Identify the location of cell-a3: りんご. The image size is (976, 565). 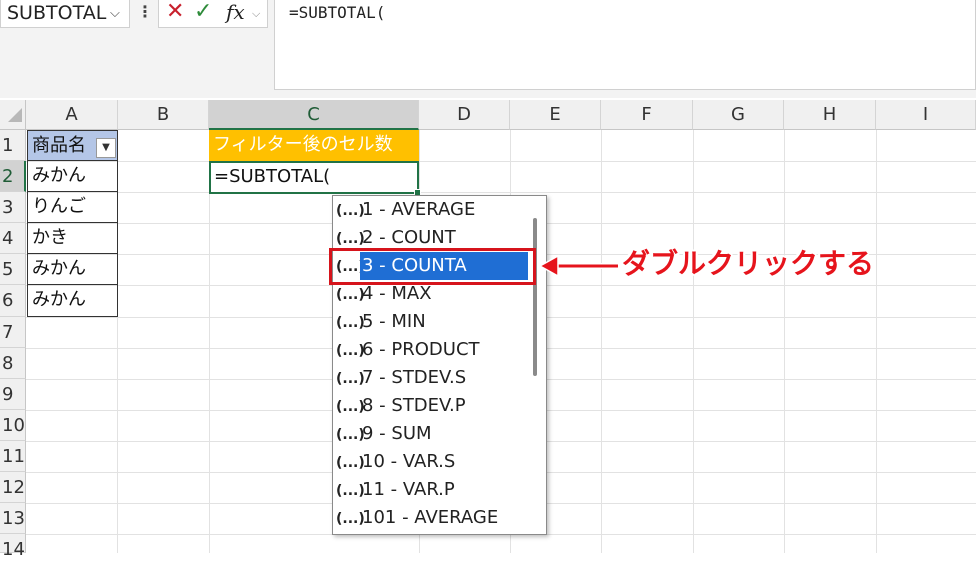
(72, 207).